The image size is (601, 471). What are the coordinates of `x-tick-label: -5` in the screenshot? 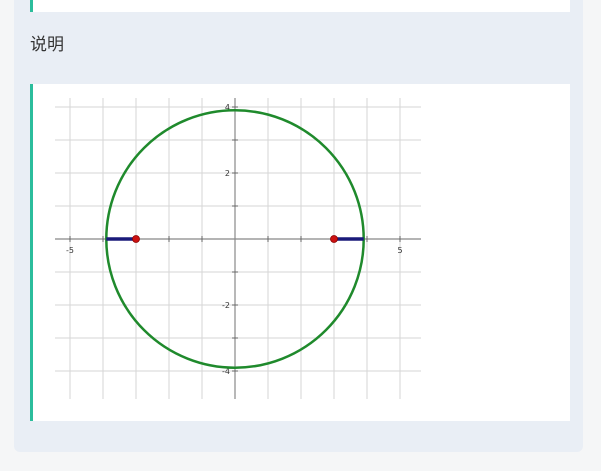 It's located at (70, 250).